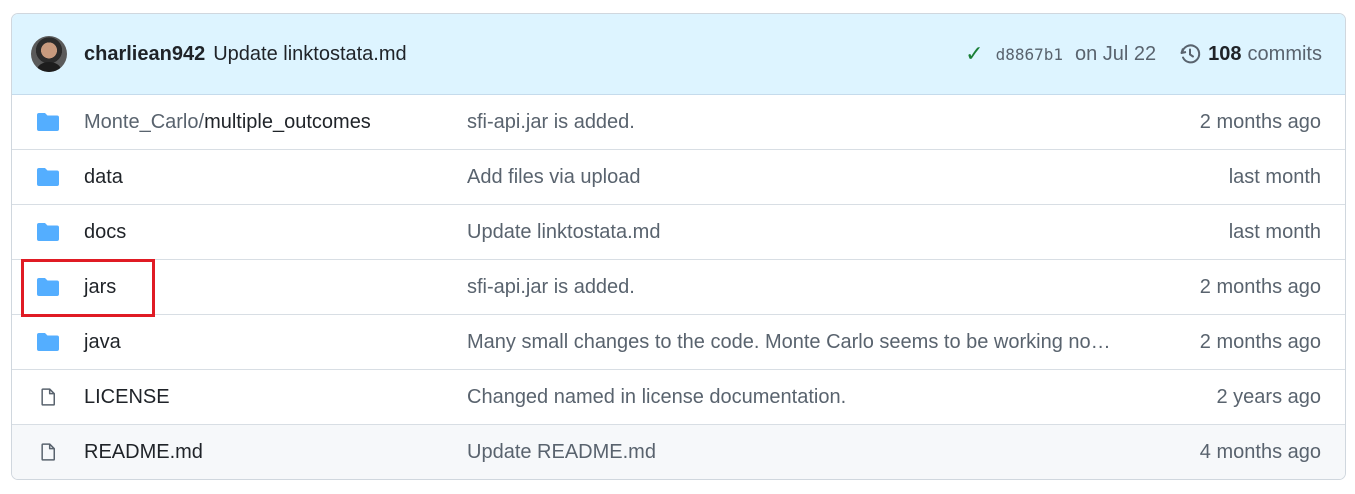  Describe the element at coordinates (799, 397) in the screenshot. I see `commit-message-link: Changed named in license documentation.` at that location.